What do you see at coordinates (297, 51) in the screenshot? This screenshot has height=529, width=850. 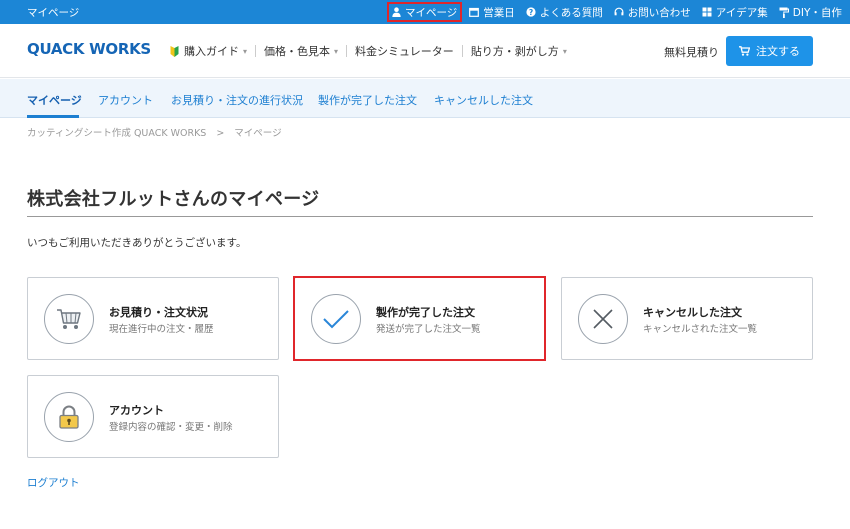 I see `nav-label: 価格・色見本` at bounding box center [297, 51].